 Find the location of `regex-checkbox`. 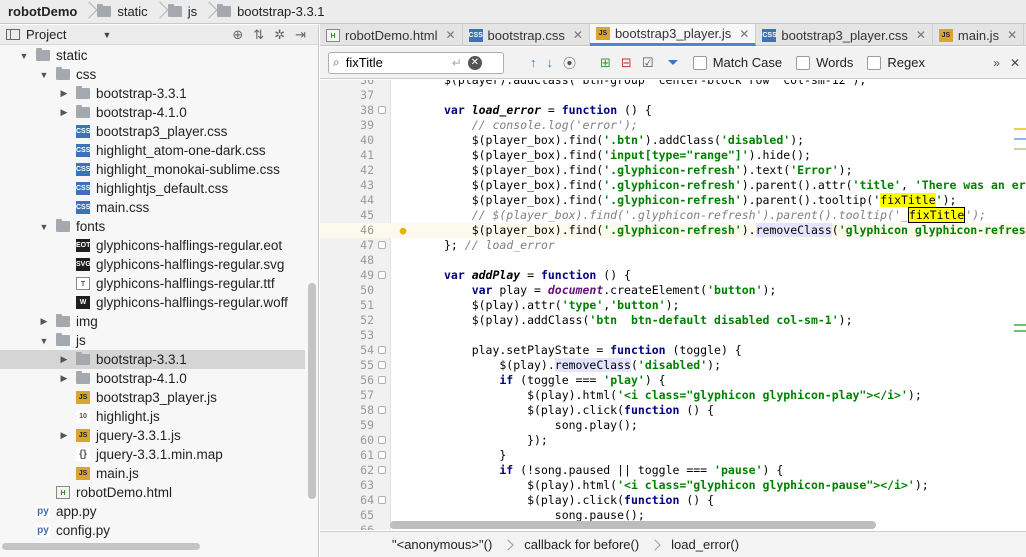

regex-checkbox is located at coordinates (874, 62).